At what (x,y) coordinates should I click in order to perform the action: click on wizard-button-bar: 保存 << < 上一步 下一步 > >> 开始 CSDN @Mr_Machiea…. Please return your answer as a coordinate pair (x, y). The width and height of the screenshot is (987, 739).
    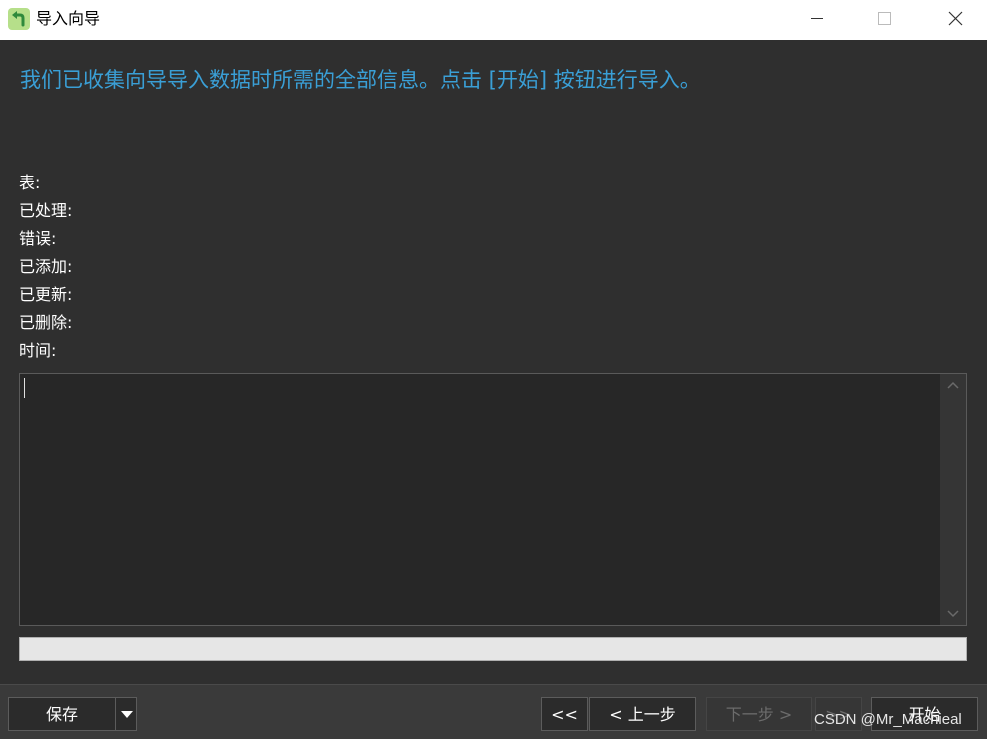
    Looking at the image, I should click on (493, 711).